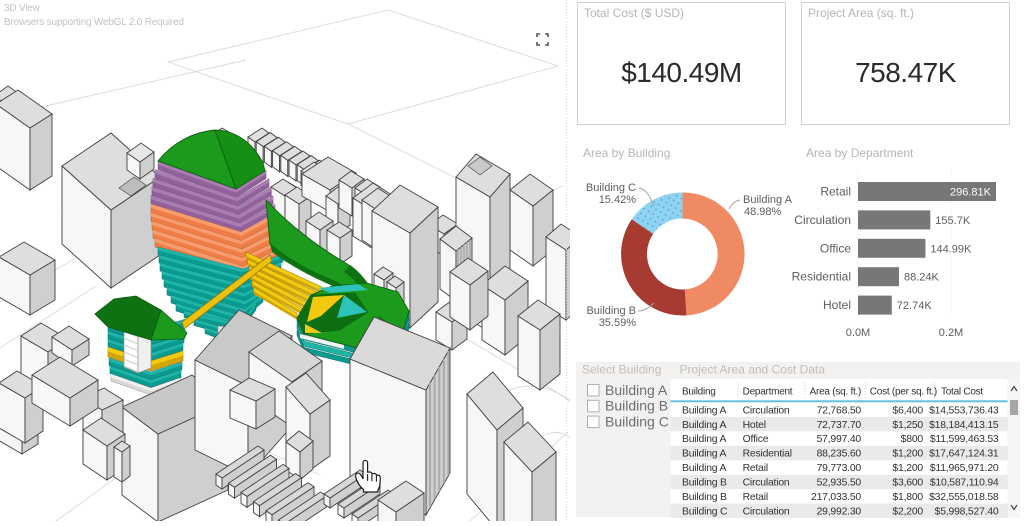 Image resolution: width=1024 pixels, height=526 pixels. Describe the element at coordinates (753, 370) in the screenshot. I see `svg-text: Project Area and Cost Data` at that location.